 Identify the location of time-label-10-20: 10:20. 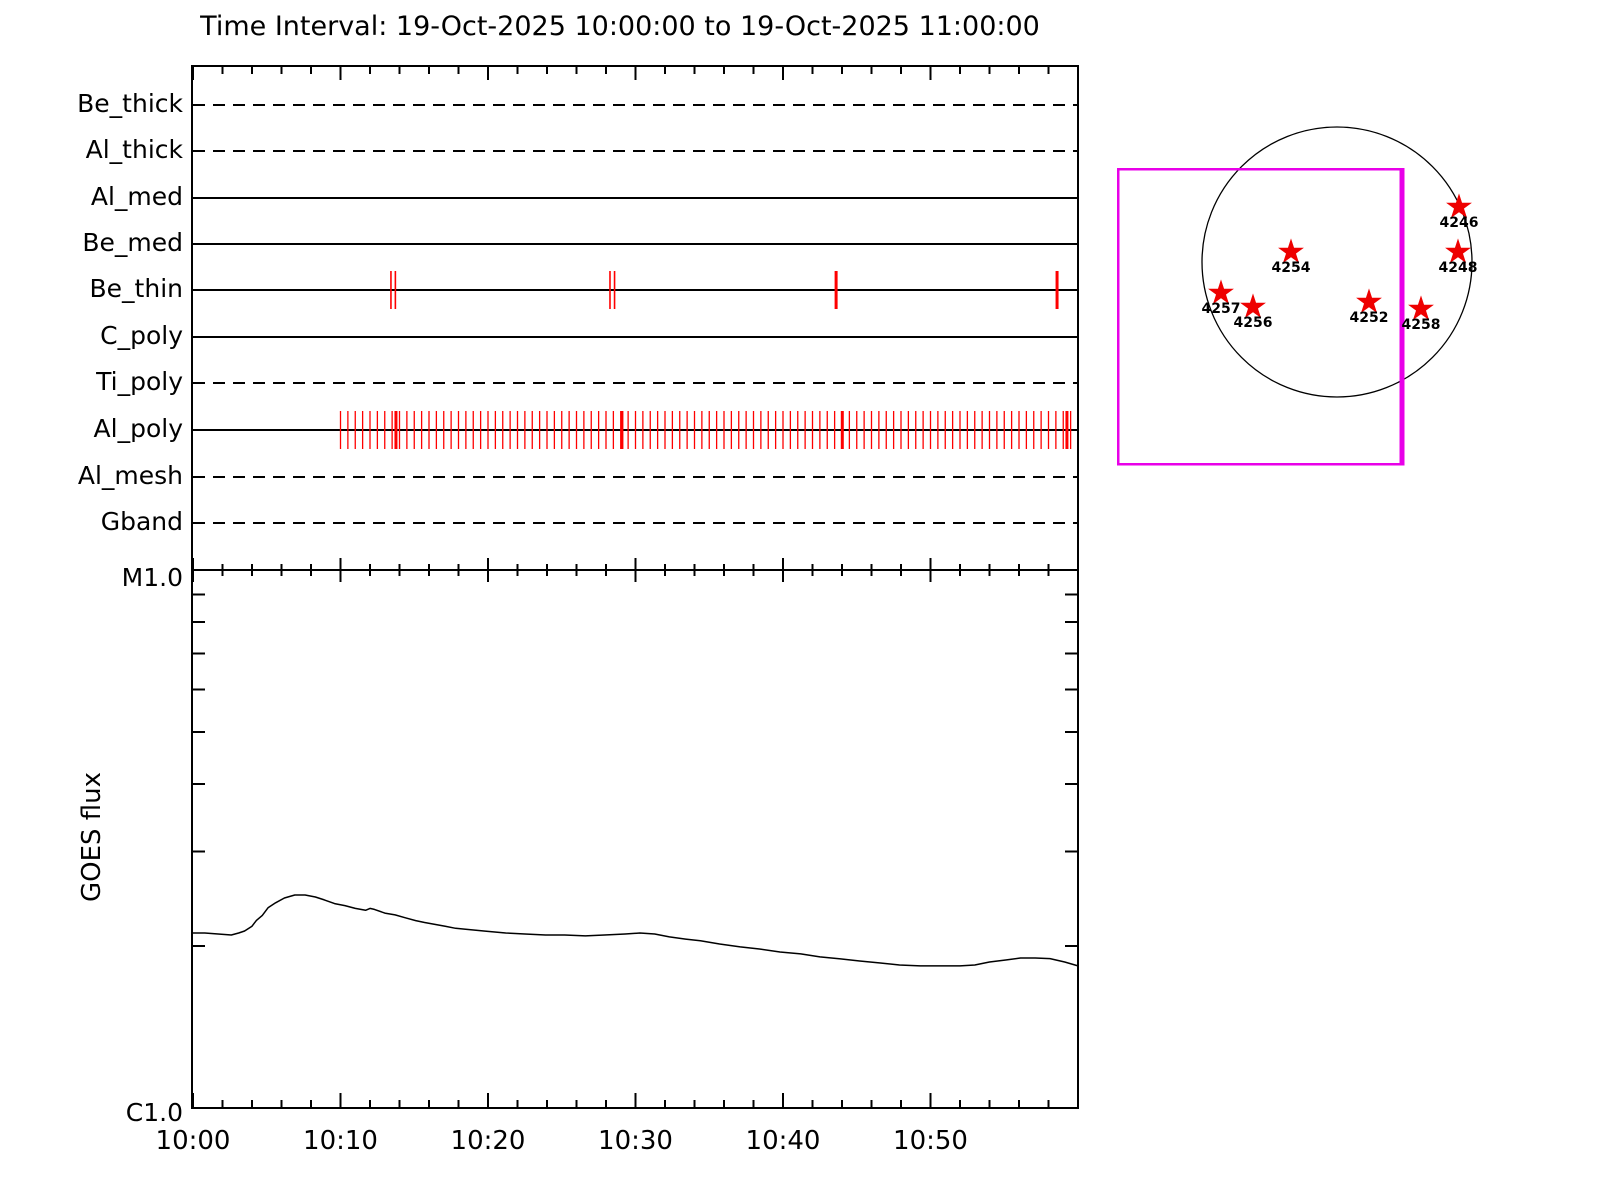
(488, 1141).